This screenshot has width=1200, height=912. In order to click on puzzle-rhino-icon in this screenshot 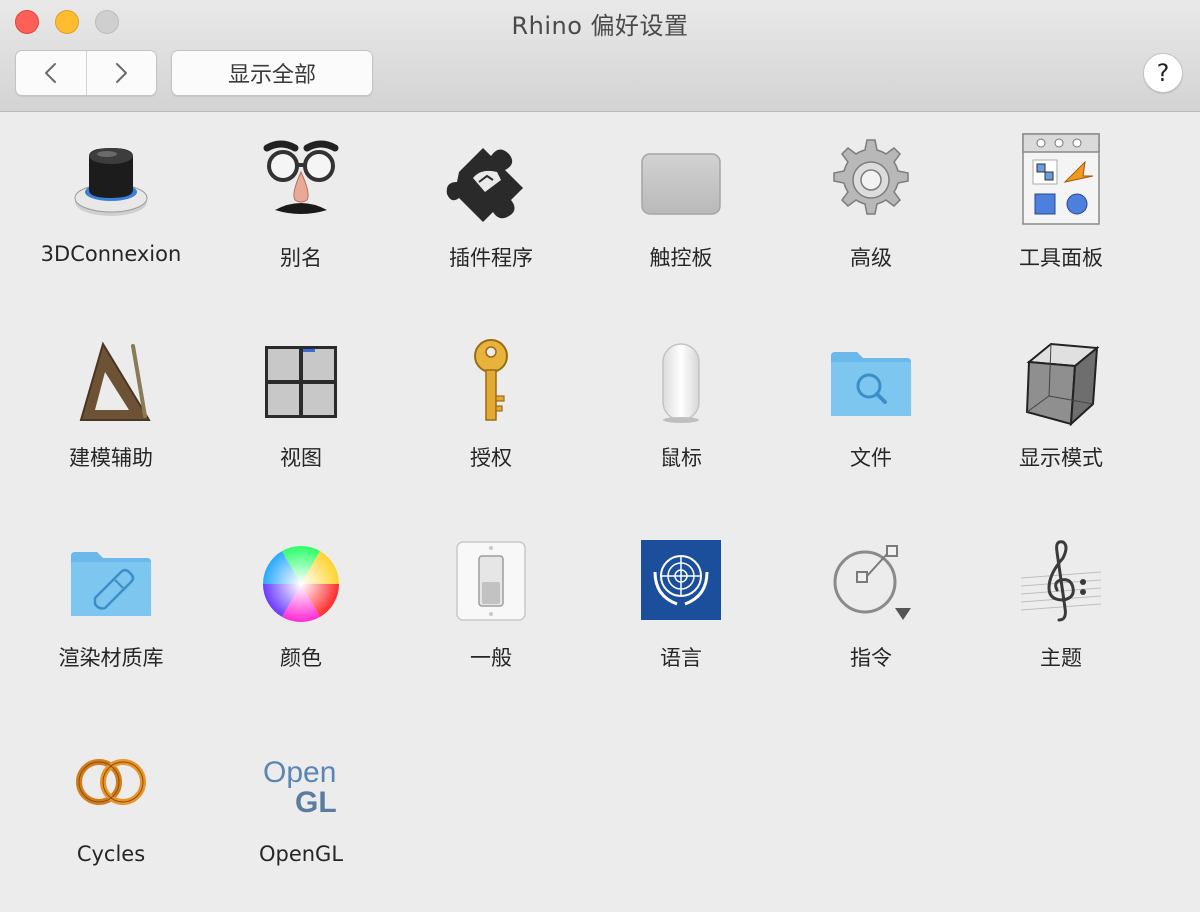, I will do `click(491, 180)`.